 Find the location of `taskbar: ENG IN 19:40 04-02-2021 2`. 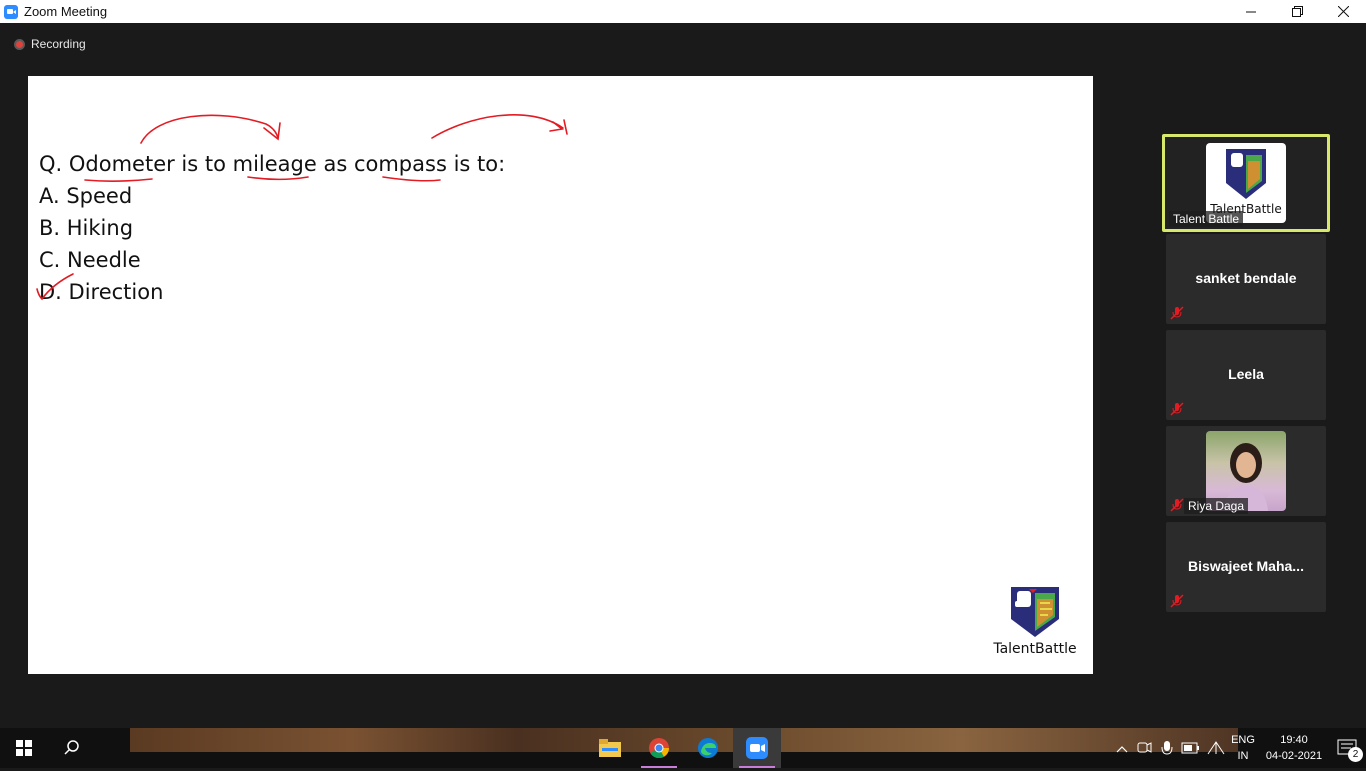

taskbar: ENG IN 19:40 04-02-2021 2 is located at coordinates (683, 748).